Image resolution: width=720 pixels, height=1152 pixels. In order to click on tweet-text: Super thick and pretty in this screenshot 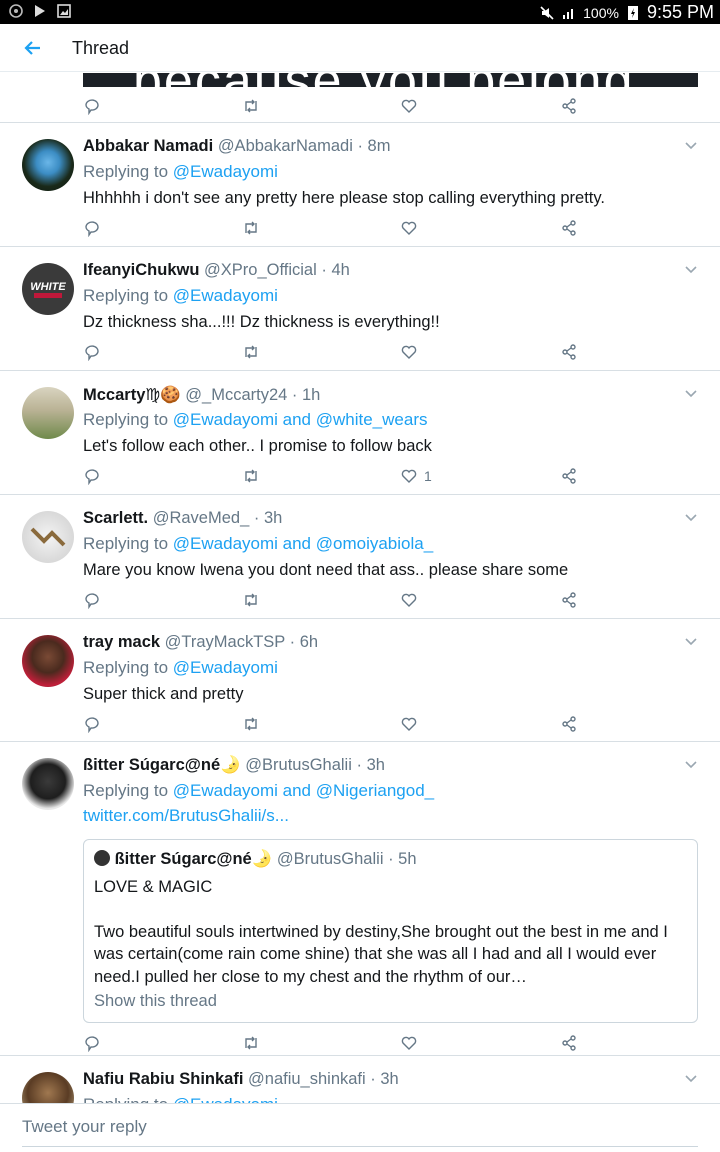, I will do `click(163, 694)`.